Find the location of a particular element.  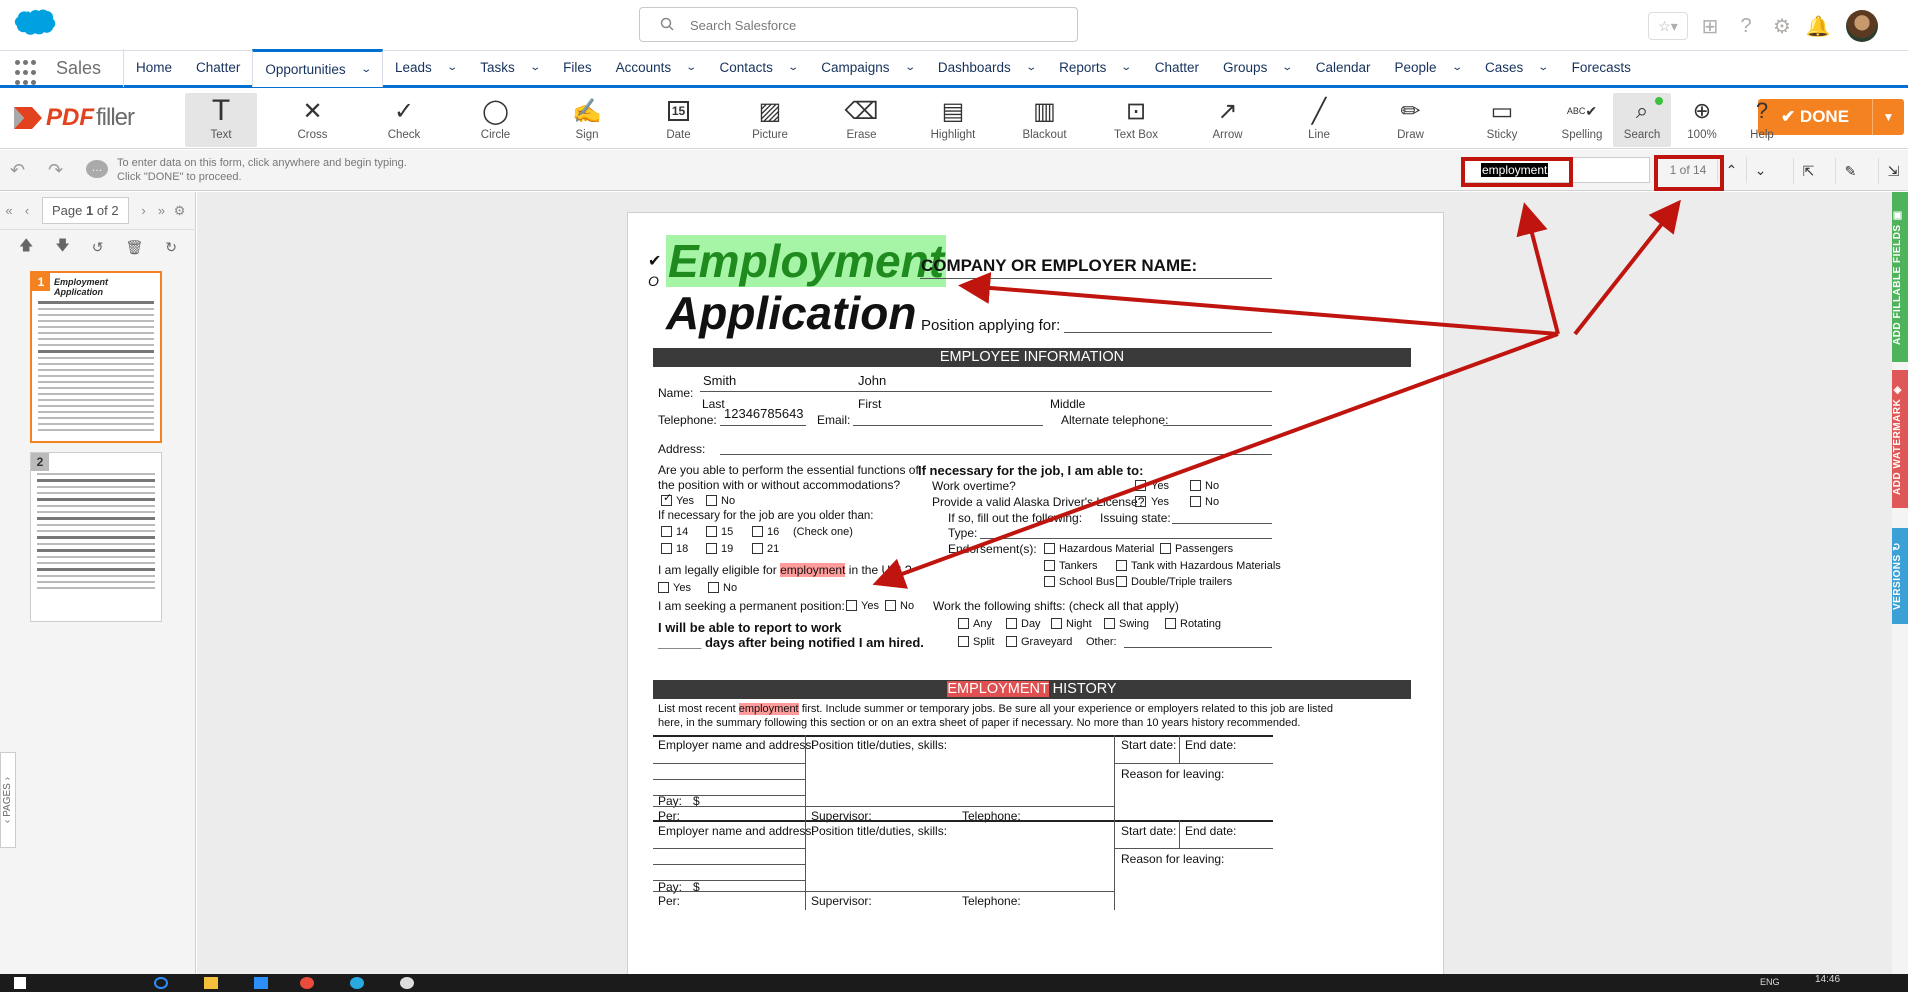

move-up-icon: 🡅 is located at coordinates (26, 247).